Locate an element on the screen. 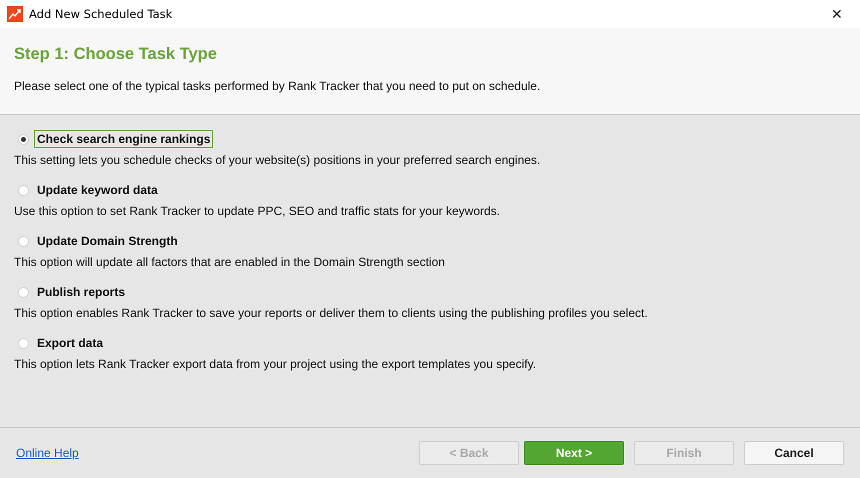 The width and height of the screenshot is (860, 478). option-label: Update keyword data is located at coordinates (97, 190).